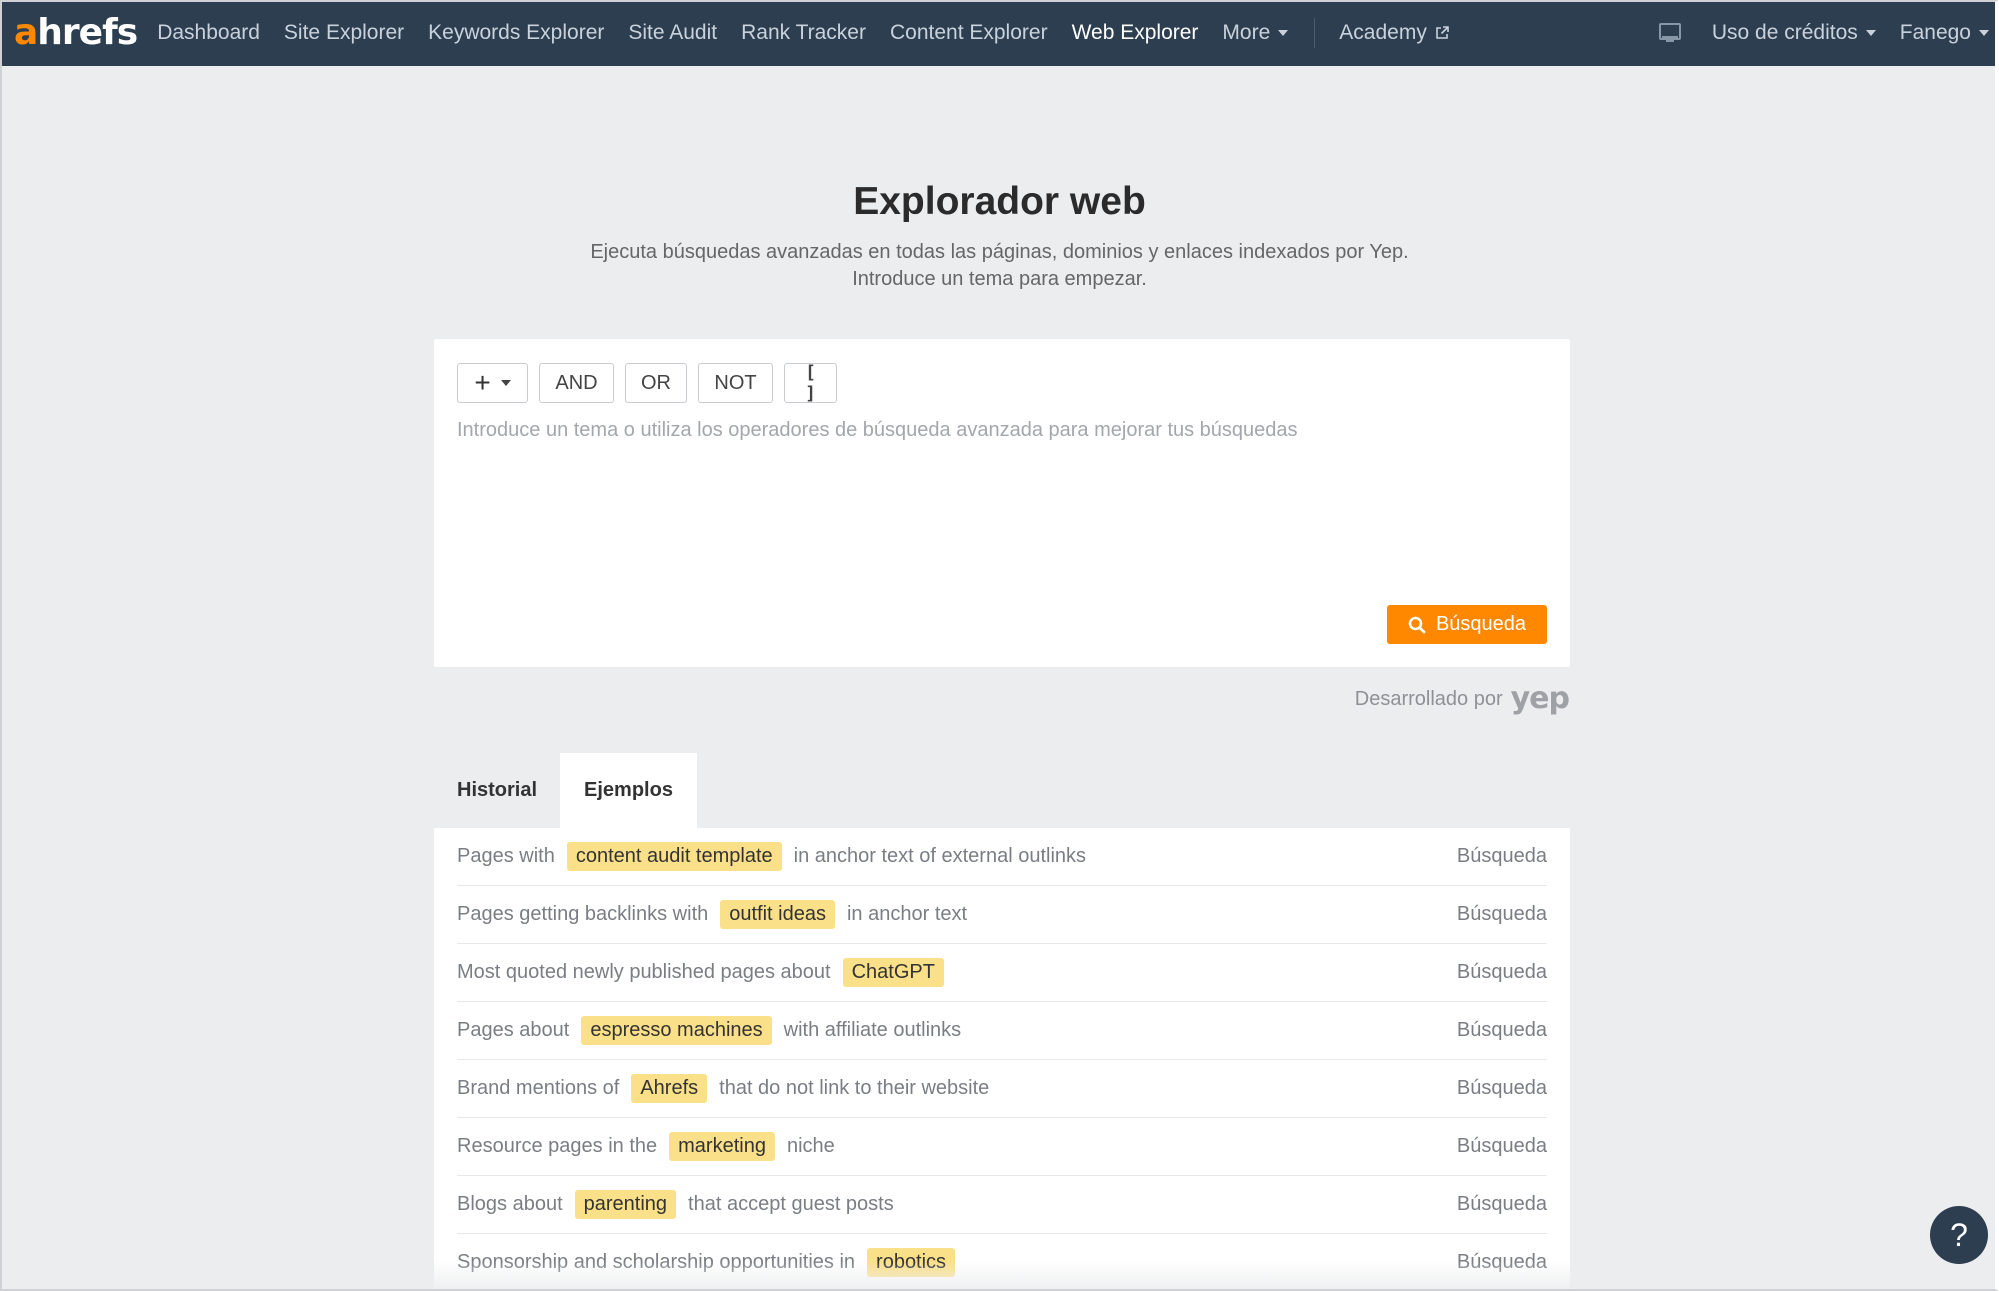 The height and width of the screenshot is (1291, 1999). What do you see at coordinates (1540, 699) in the screenshot?
I see `yep-logo: yep` at bounding box center [1540, 699].